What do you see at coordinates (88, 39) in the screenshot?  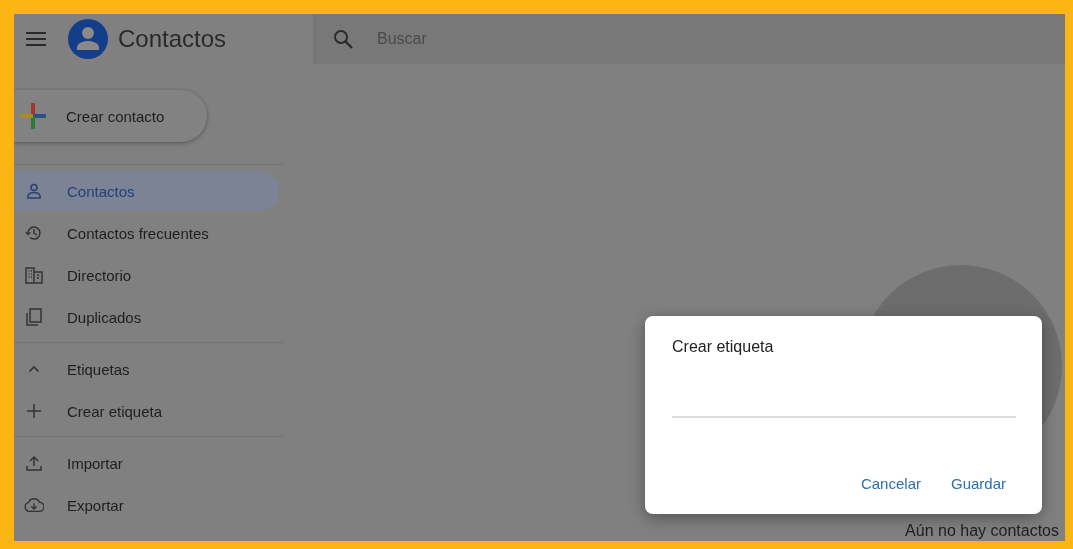 I see `person-logo-icon` at bounding box center [88, 39].